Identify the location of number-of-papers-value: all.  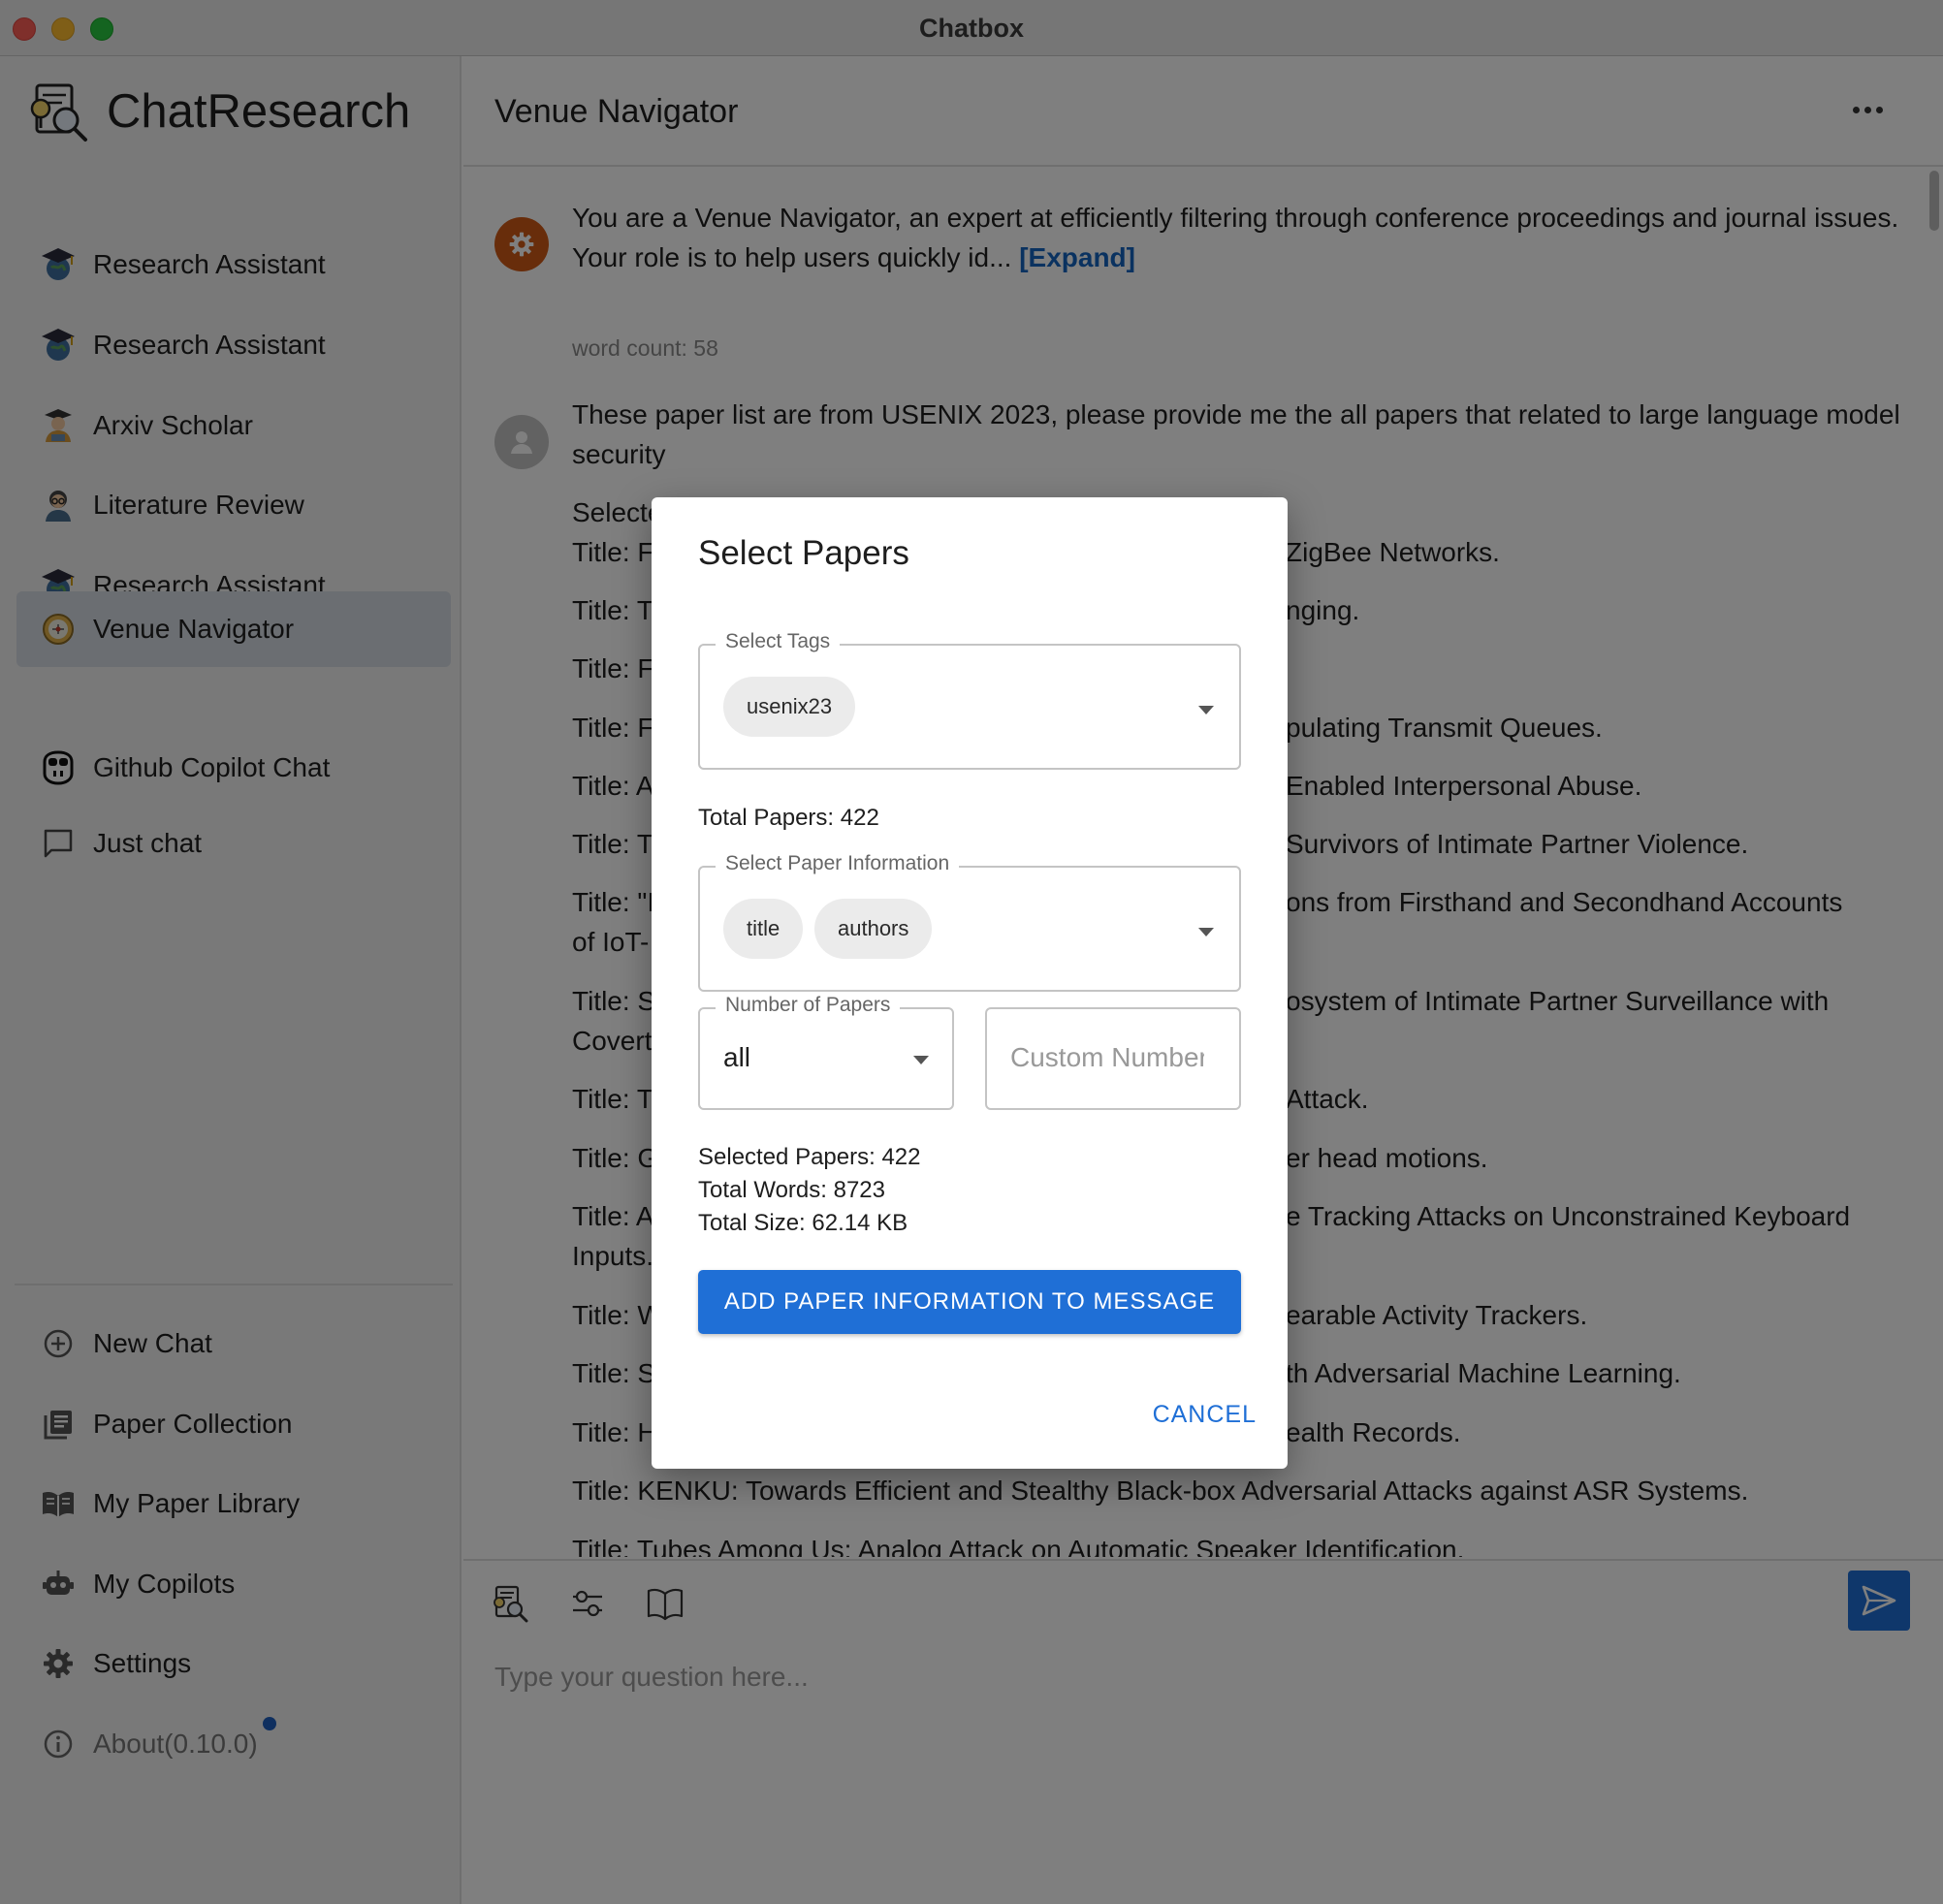
(737, 1057).